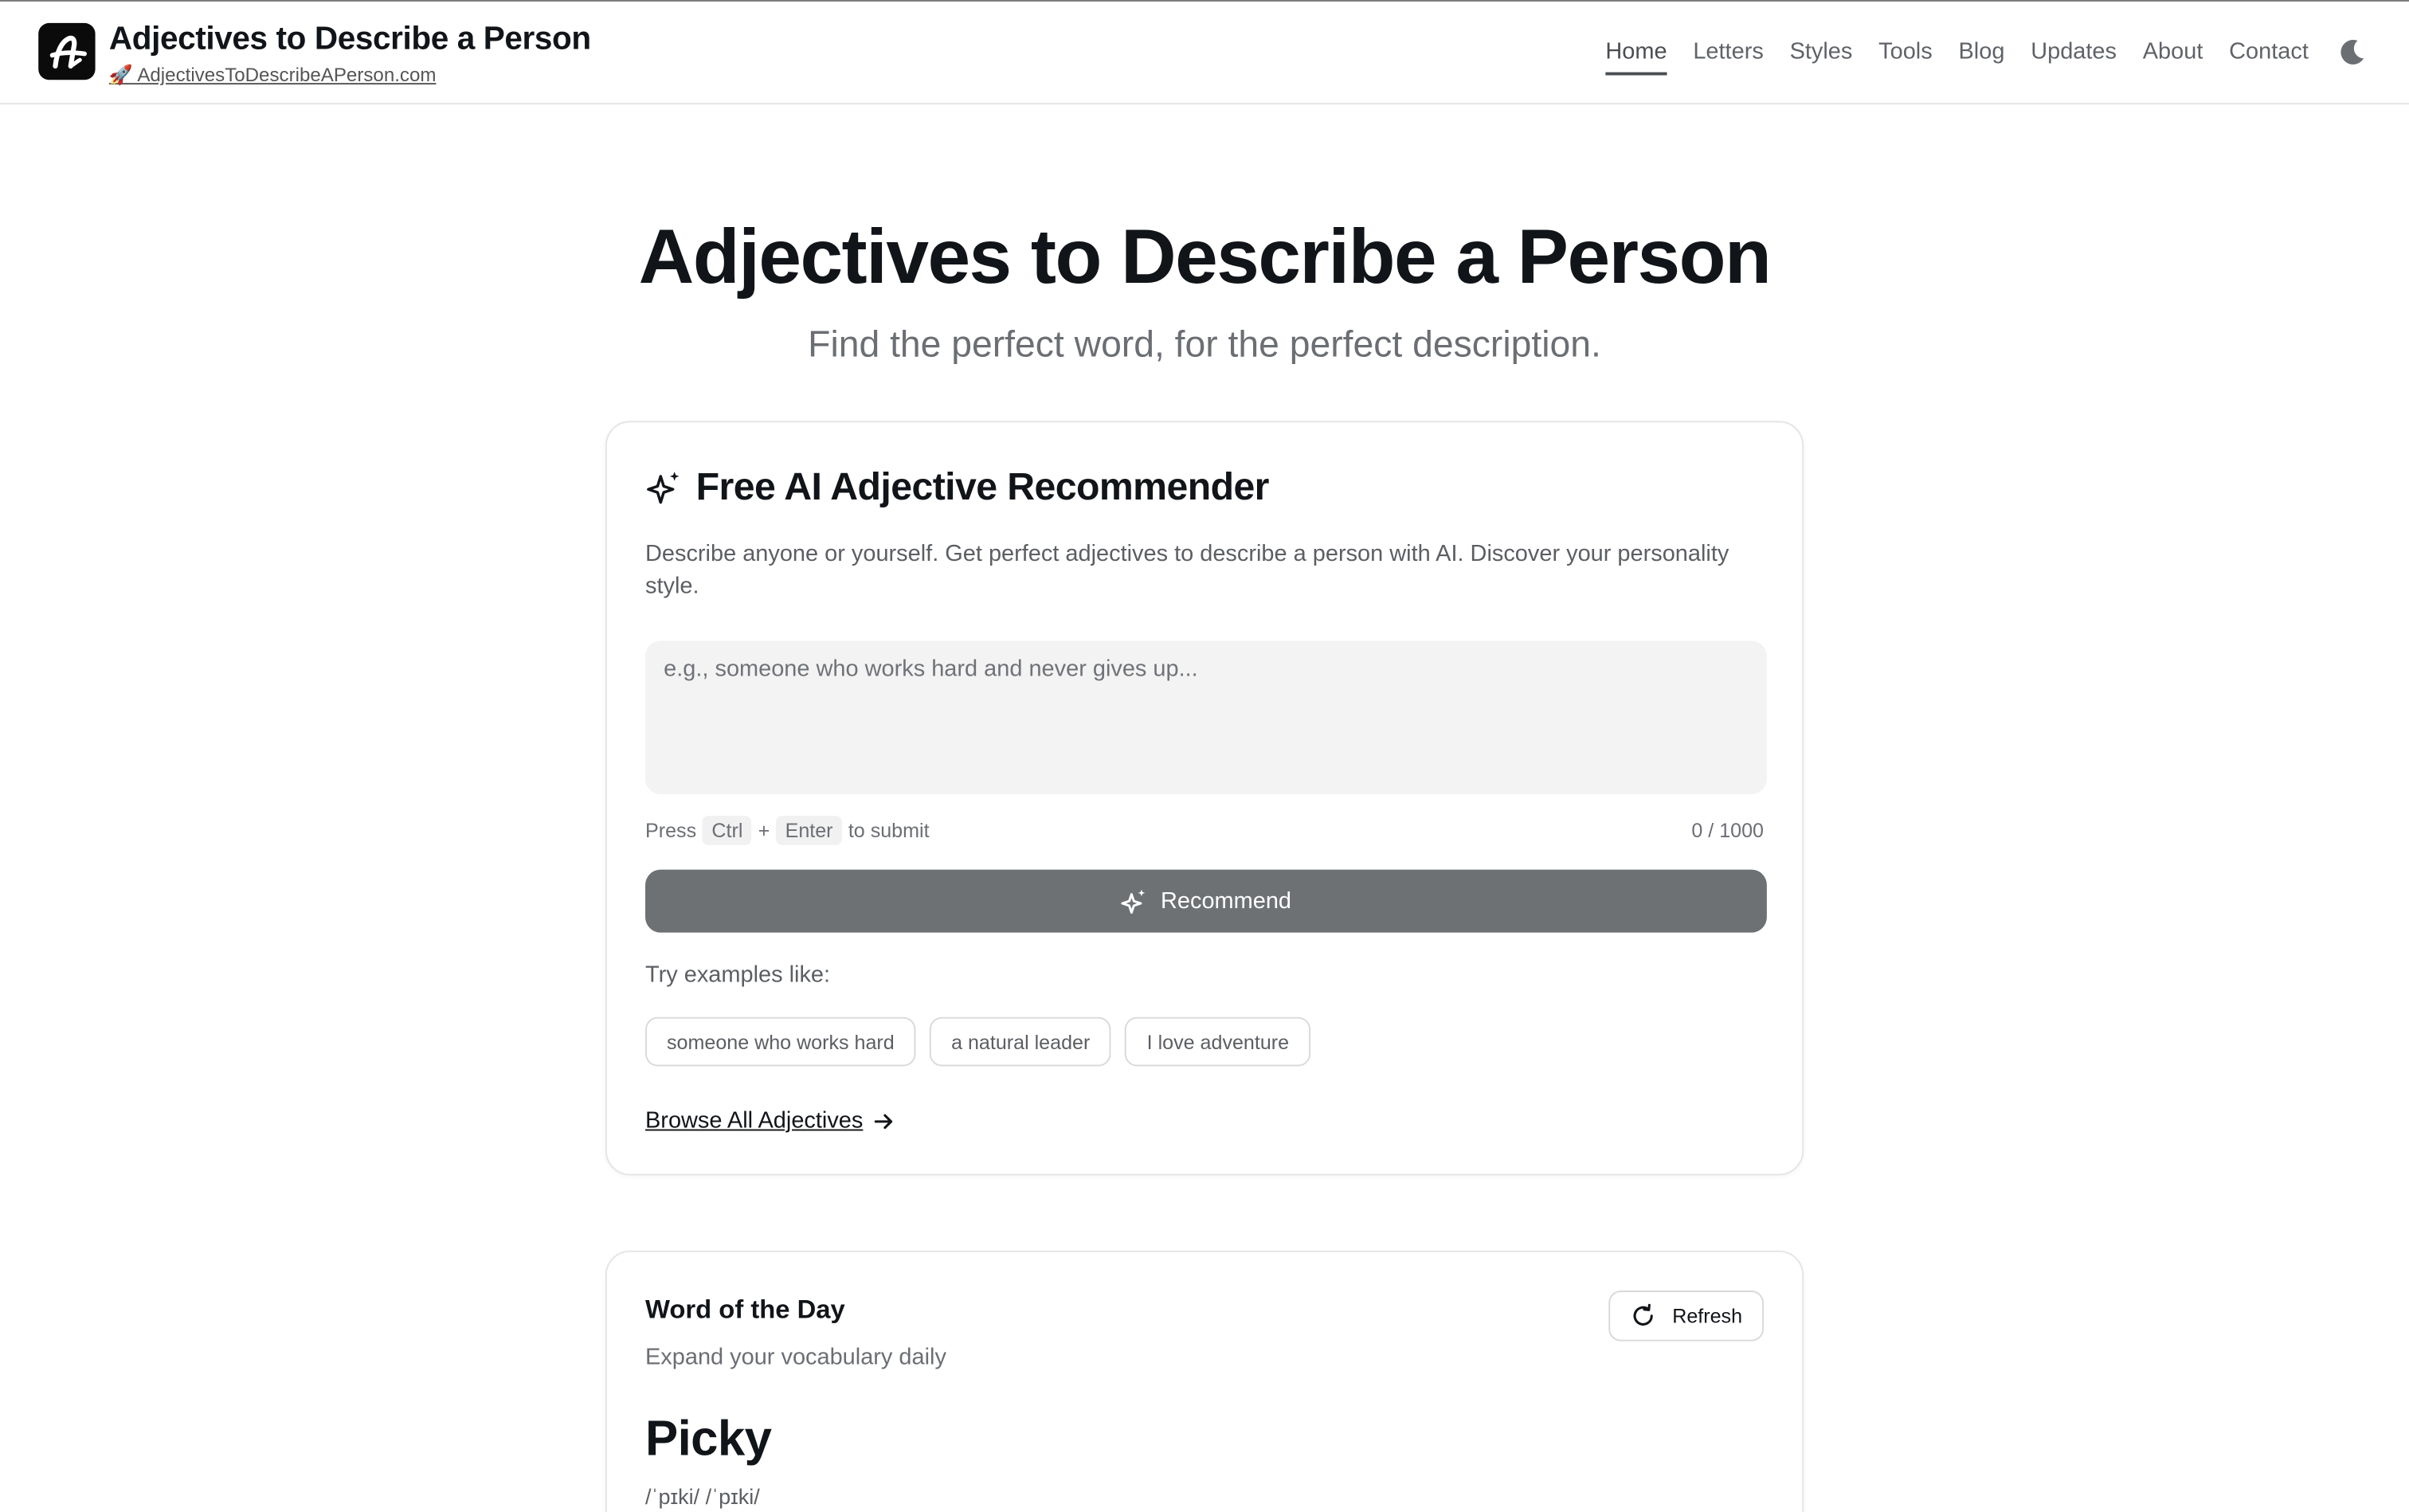 The image size is (2409, 1512). I want to click on site-title: Adjectives to Describe a Person, so click(350, 40).